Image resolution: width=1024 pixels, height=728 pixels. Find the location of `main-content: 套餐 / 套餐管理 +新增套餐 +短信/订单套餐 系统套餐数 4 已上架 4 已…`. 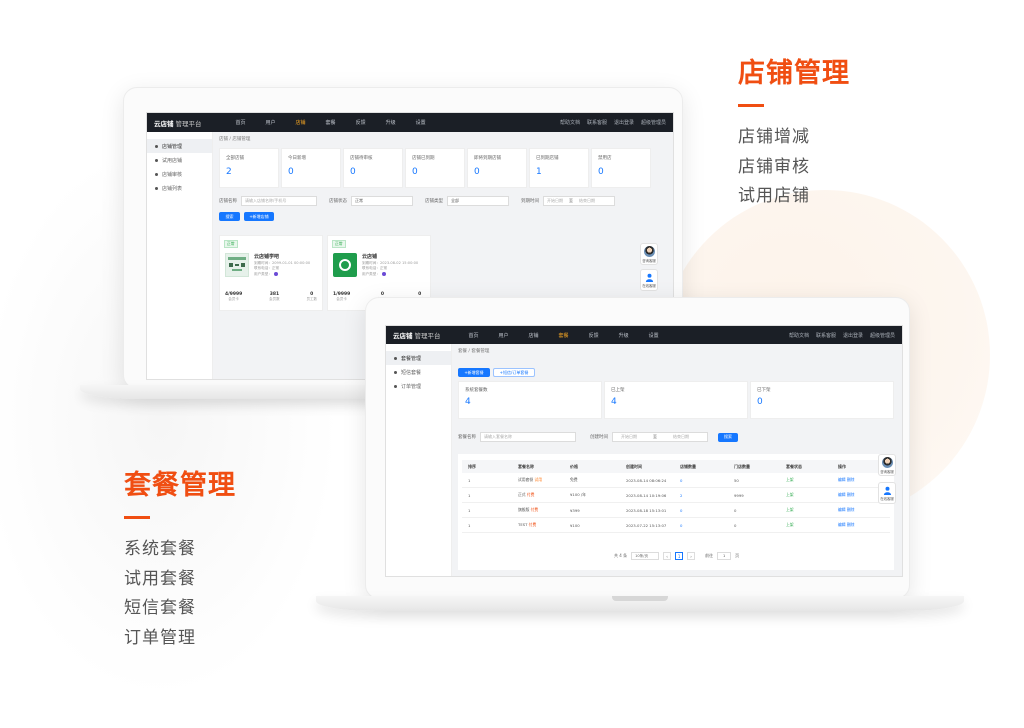

main-content: 套餐 / 套餐管理 +新增套餐 +短信/订单套餐 系统套餐数 4 已上架 4 已… is located at coordinates (677, 460).